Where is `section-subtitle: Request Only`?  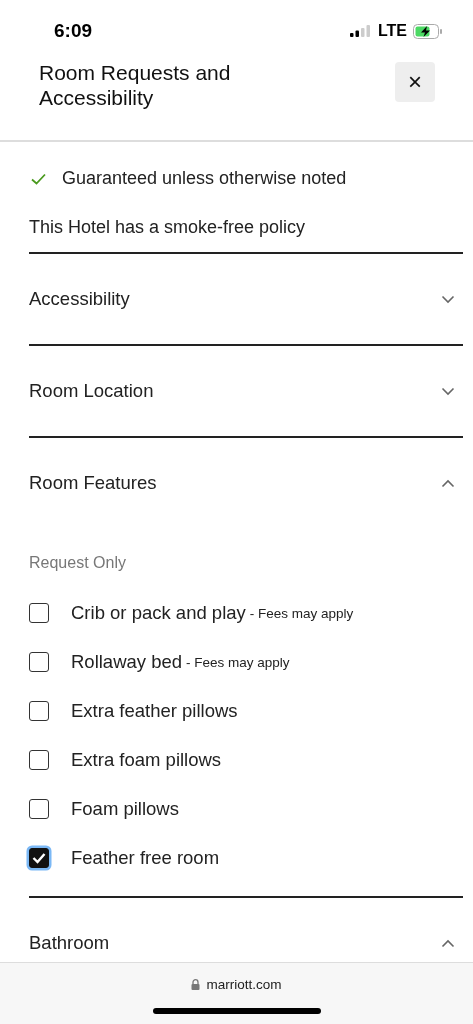 section-subtitle: Request Only is located at coordinates (78, 563).